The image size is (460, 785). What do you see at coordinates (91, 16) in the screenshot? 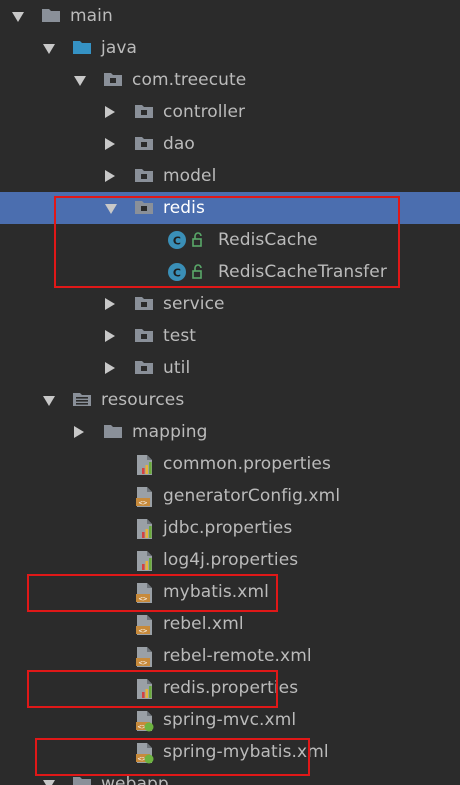
I see `tree-item-label: main` at bounding box center [91, 16].